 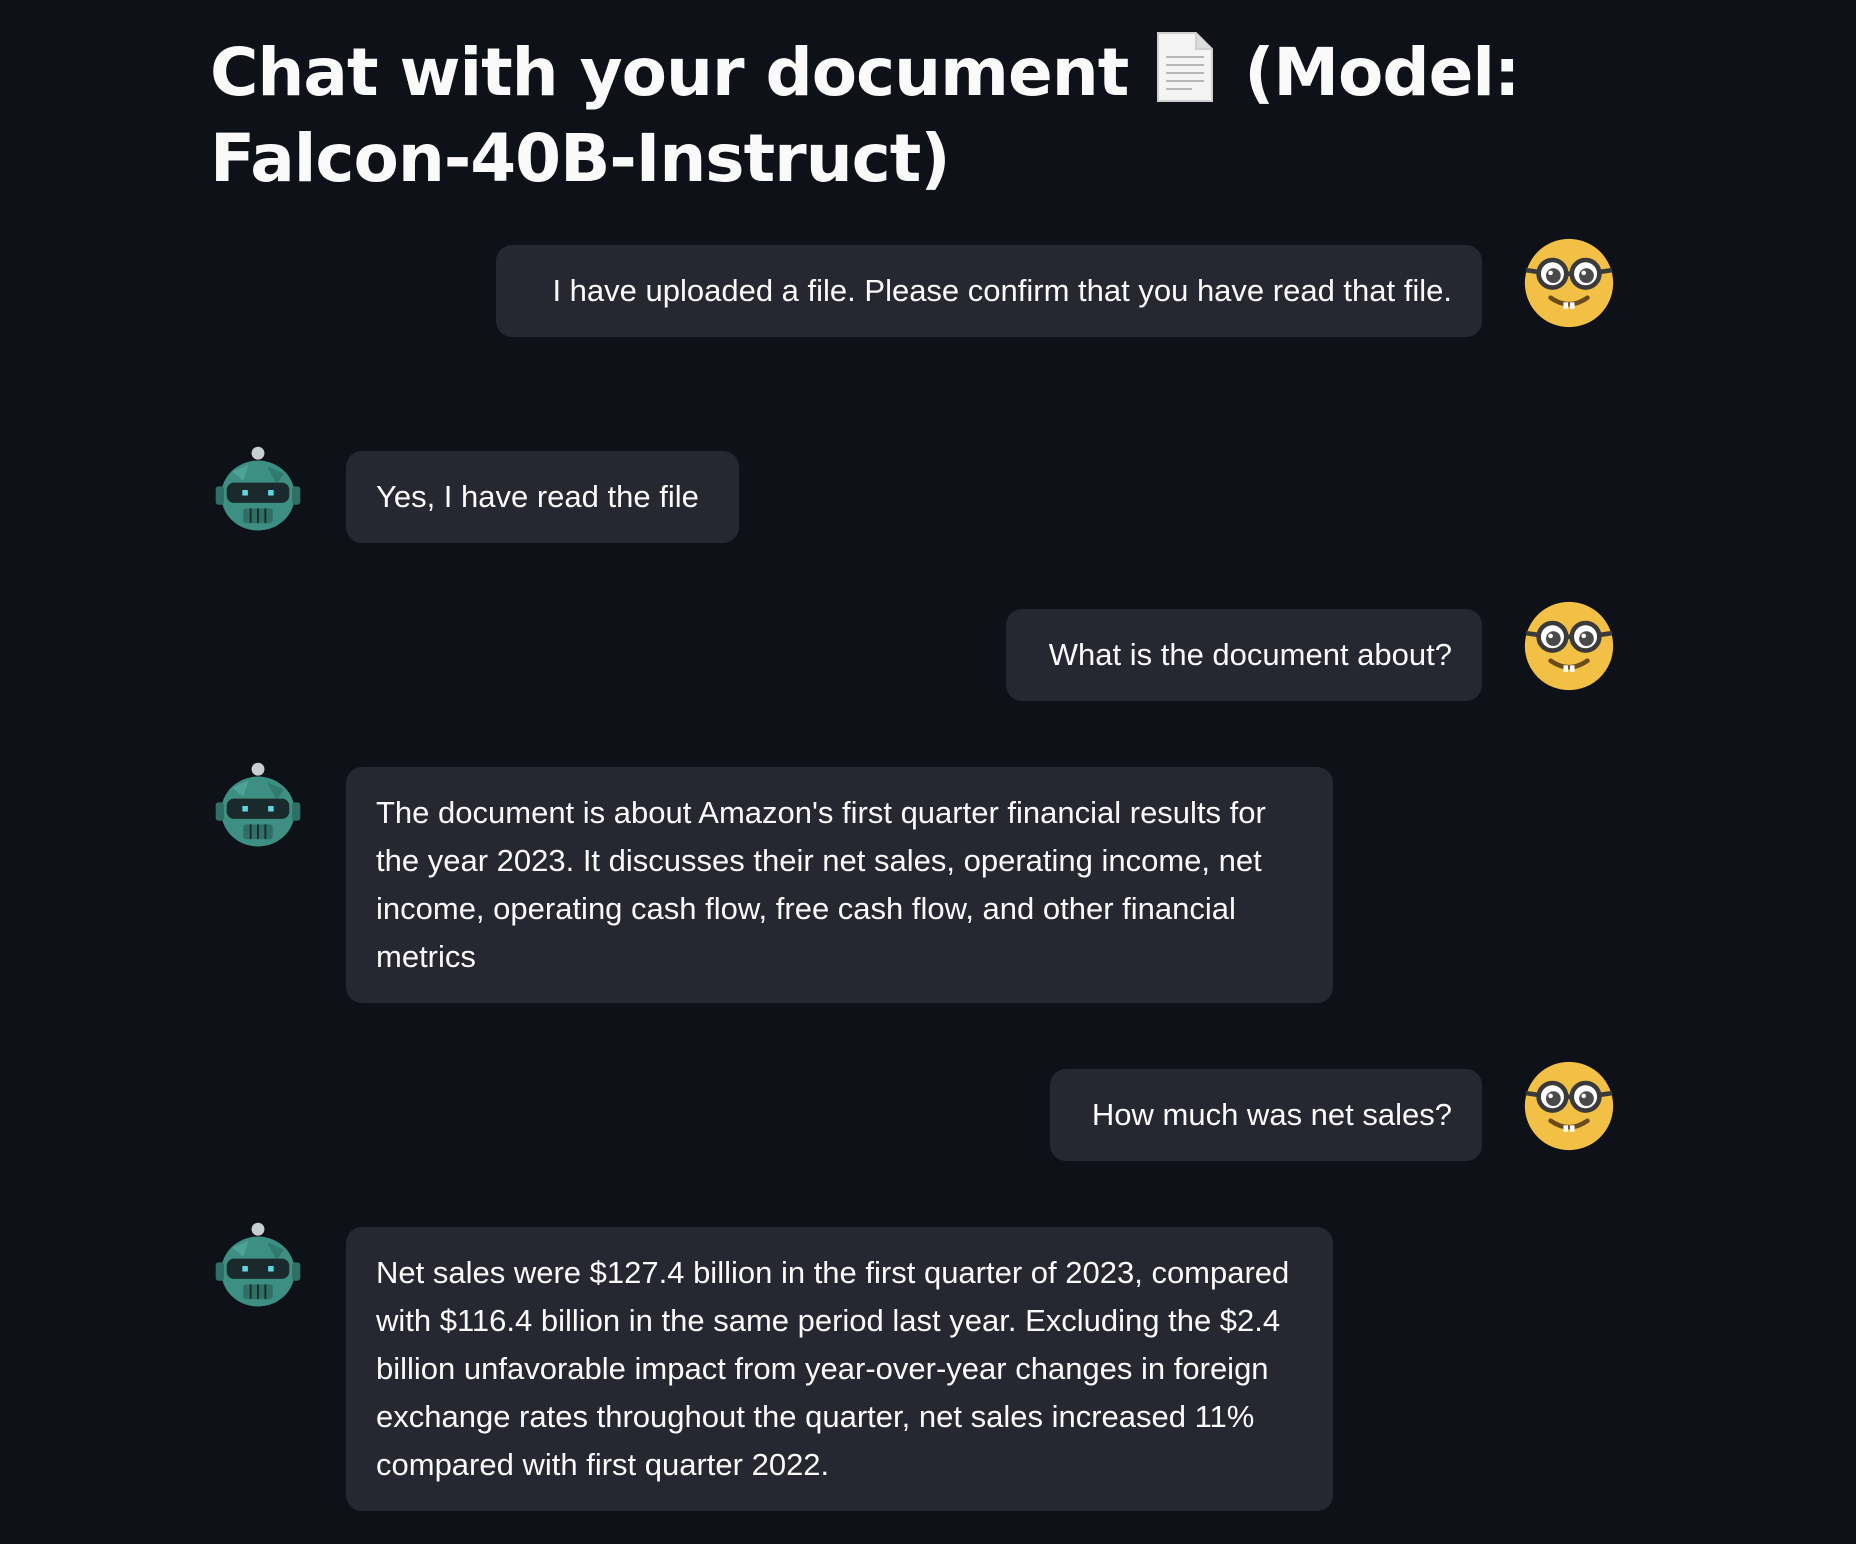 I want to click on message-text: How much was net sales?, so click(x=1271, y=1114).